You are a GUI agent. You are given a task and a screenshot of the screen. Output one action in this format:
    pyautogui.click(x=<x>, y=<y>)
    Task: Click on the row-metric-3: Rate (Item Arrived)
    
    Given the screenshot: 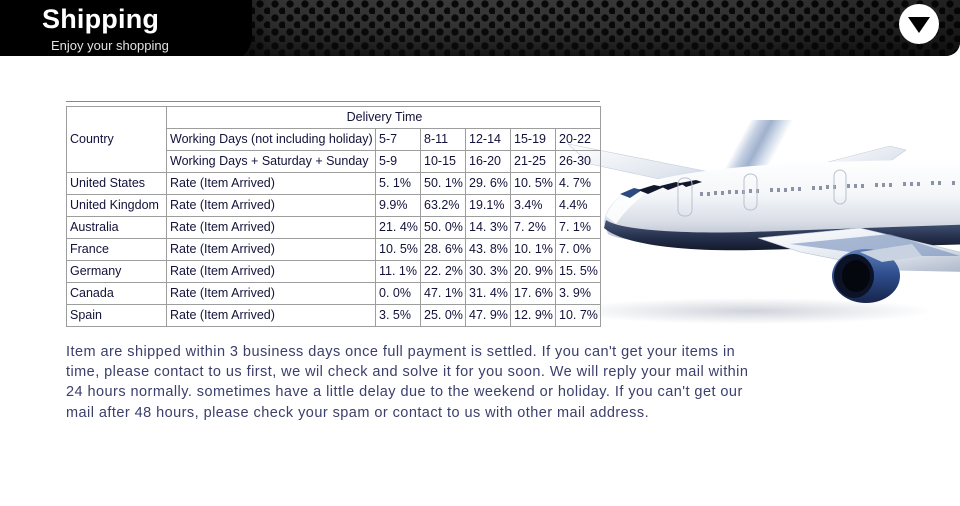 What is the action you would take?
    pyautogui.click(x=271, y=249)
    